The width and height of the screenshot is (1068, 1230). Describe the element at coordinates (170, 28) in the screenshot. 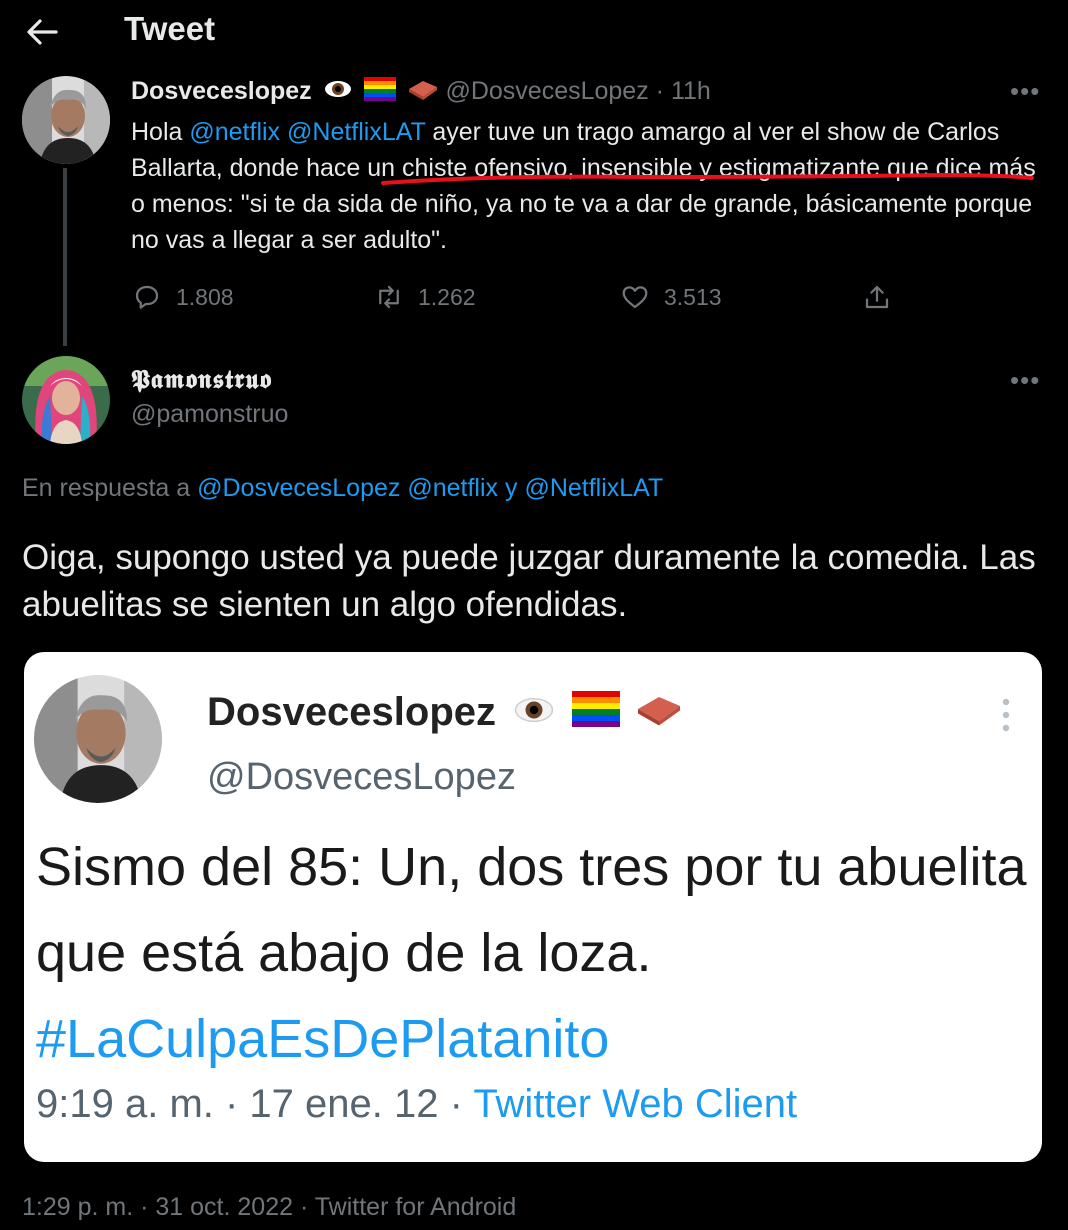

I see `page-title: Tweet` at that location.